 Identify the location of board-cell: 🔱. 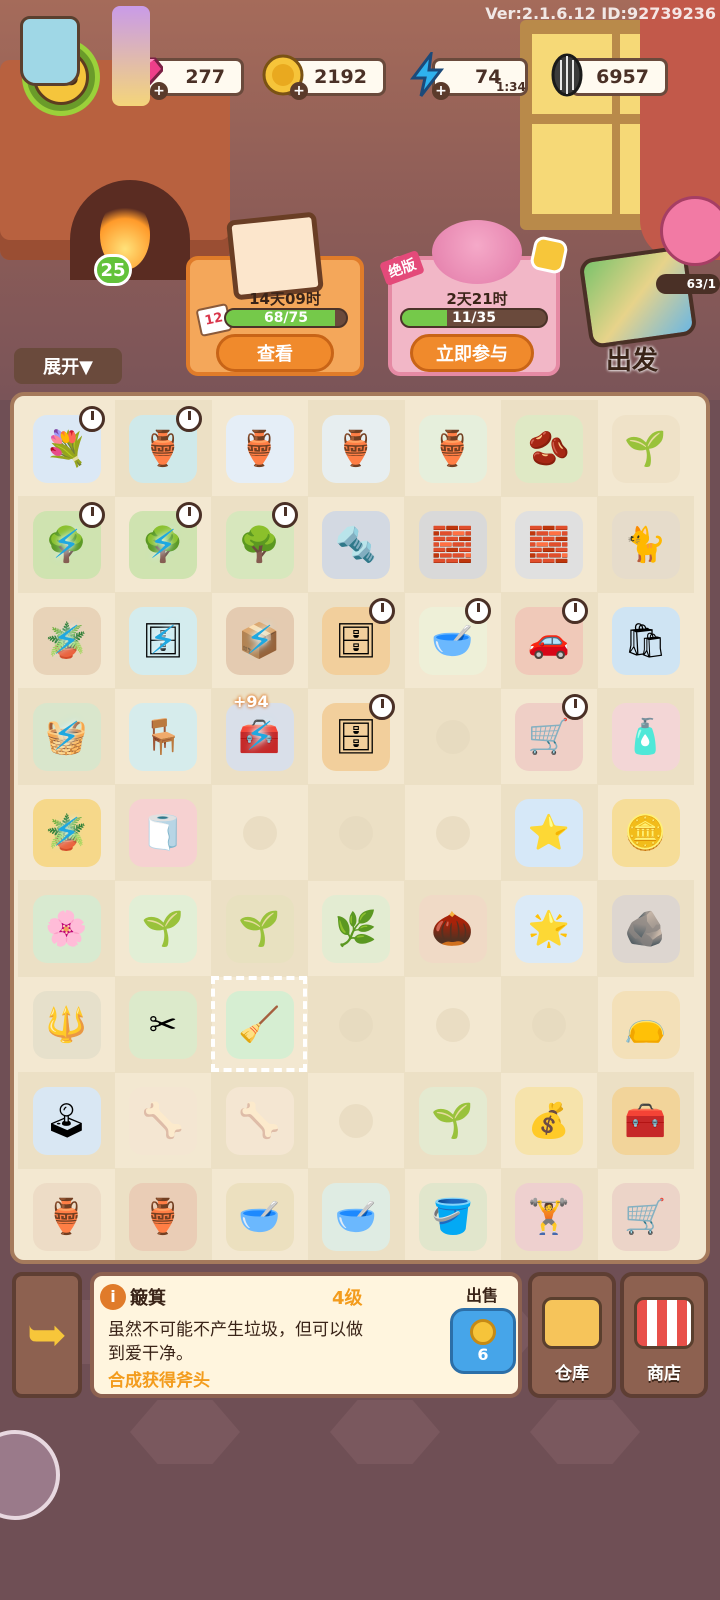
(66, 1024).